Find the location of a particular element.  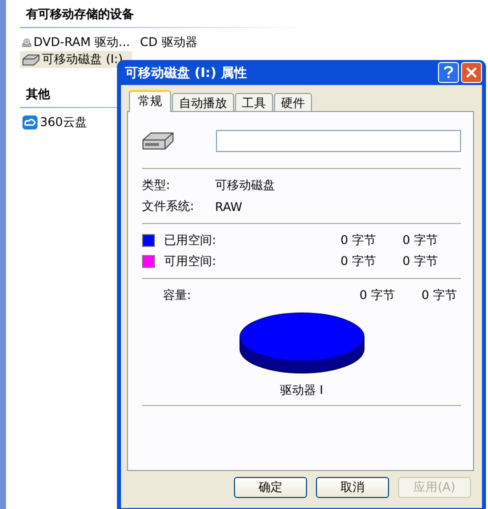

drive-label: 驱动器 I is located at coordinates (302, 390).